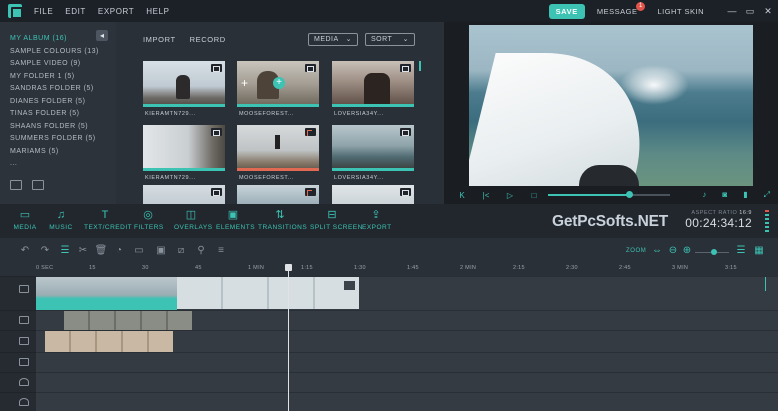 This screenshot has height=411, width=778. I want to click on sidebar-item-dianes-folder: DIANES FOLDER (5), so click(58, 102).